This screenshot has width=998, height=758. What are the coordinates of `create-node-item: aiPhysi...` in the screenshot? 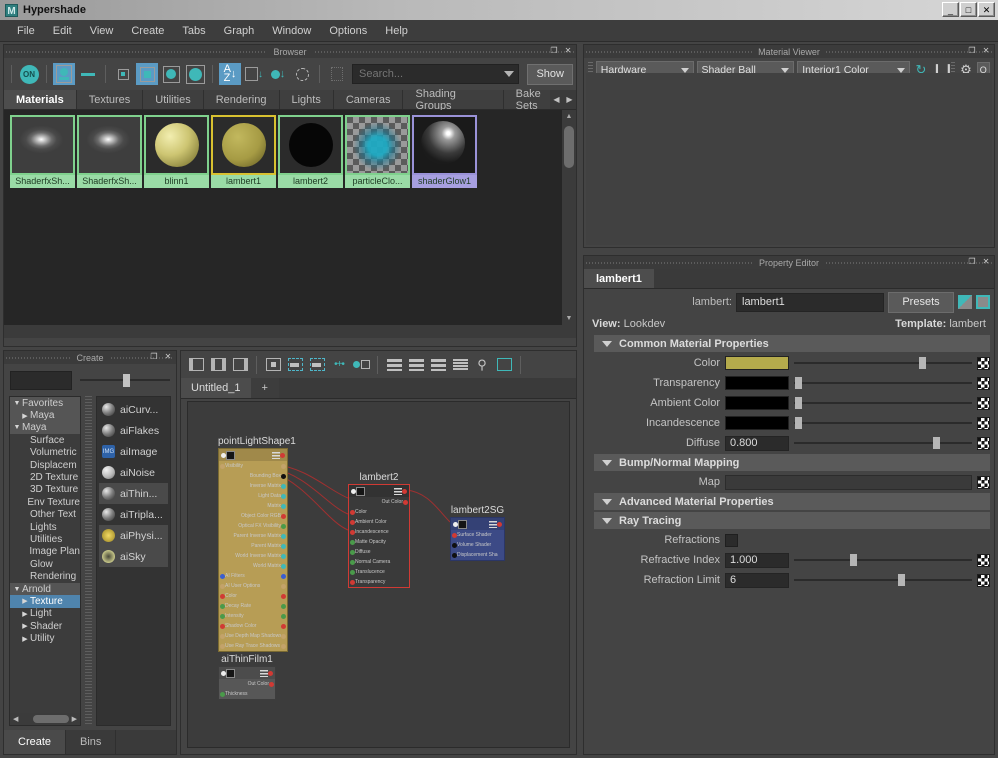 It's located at (133, 535).